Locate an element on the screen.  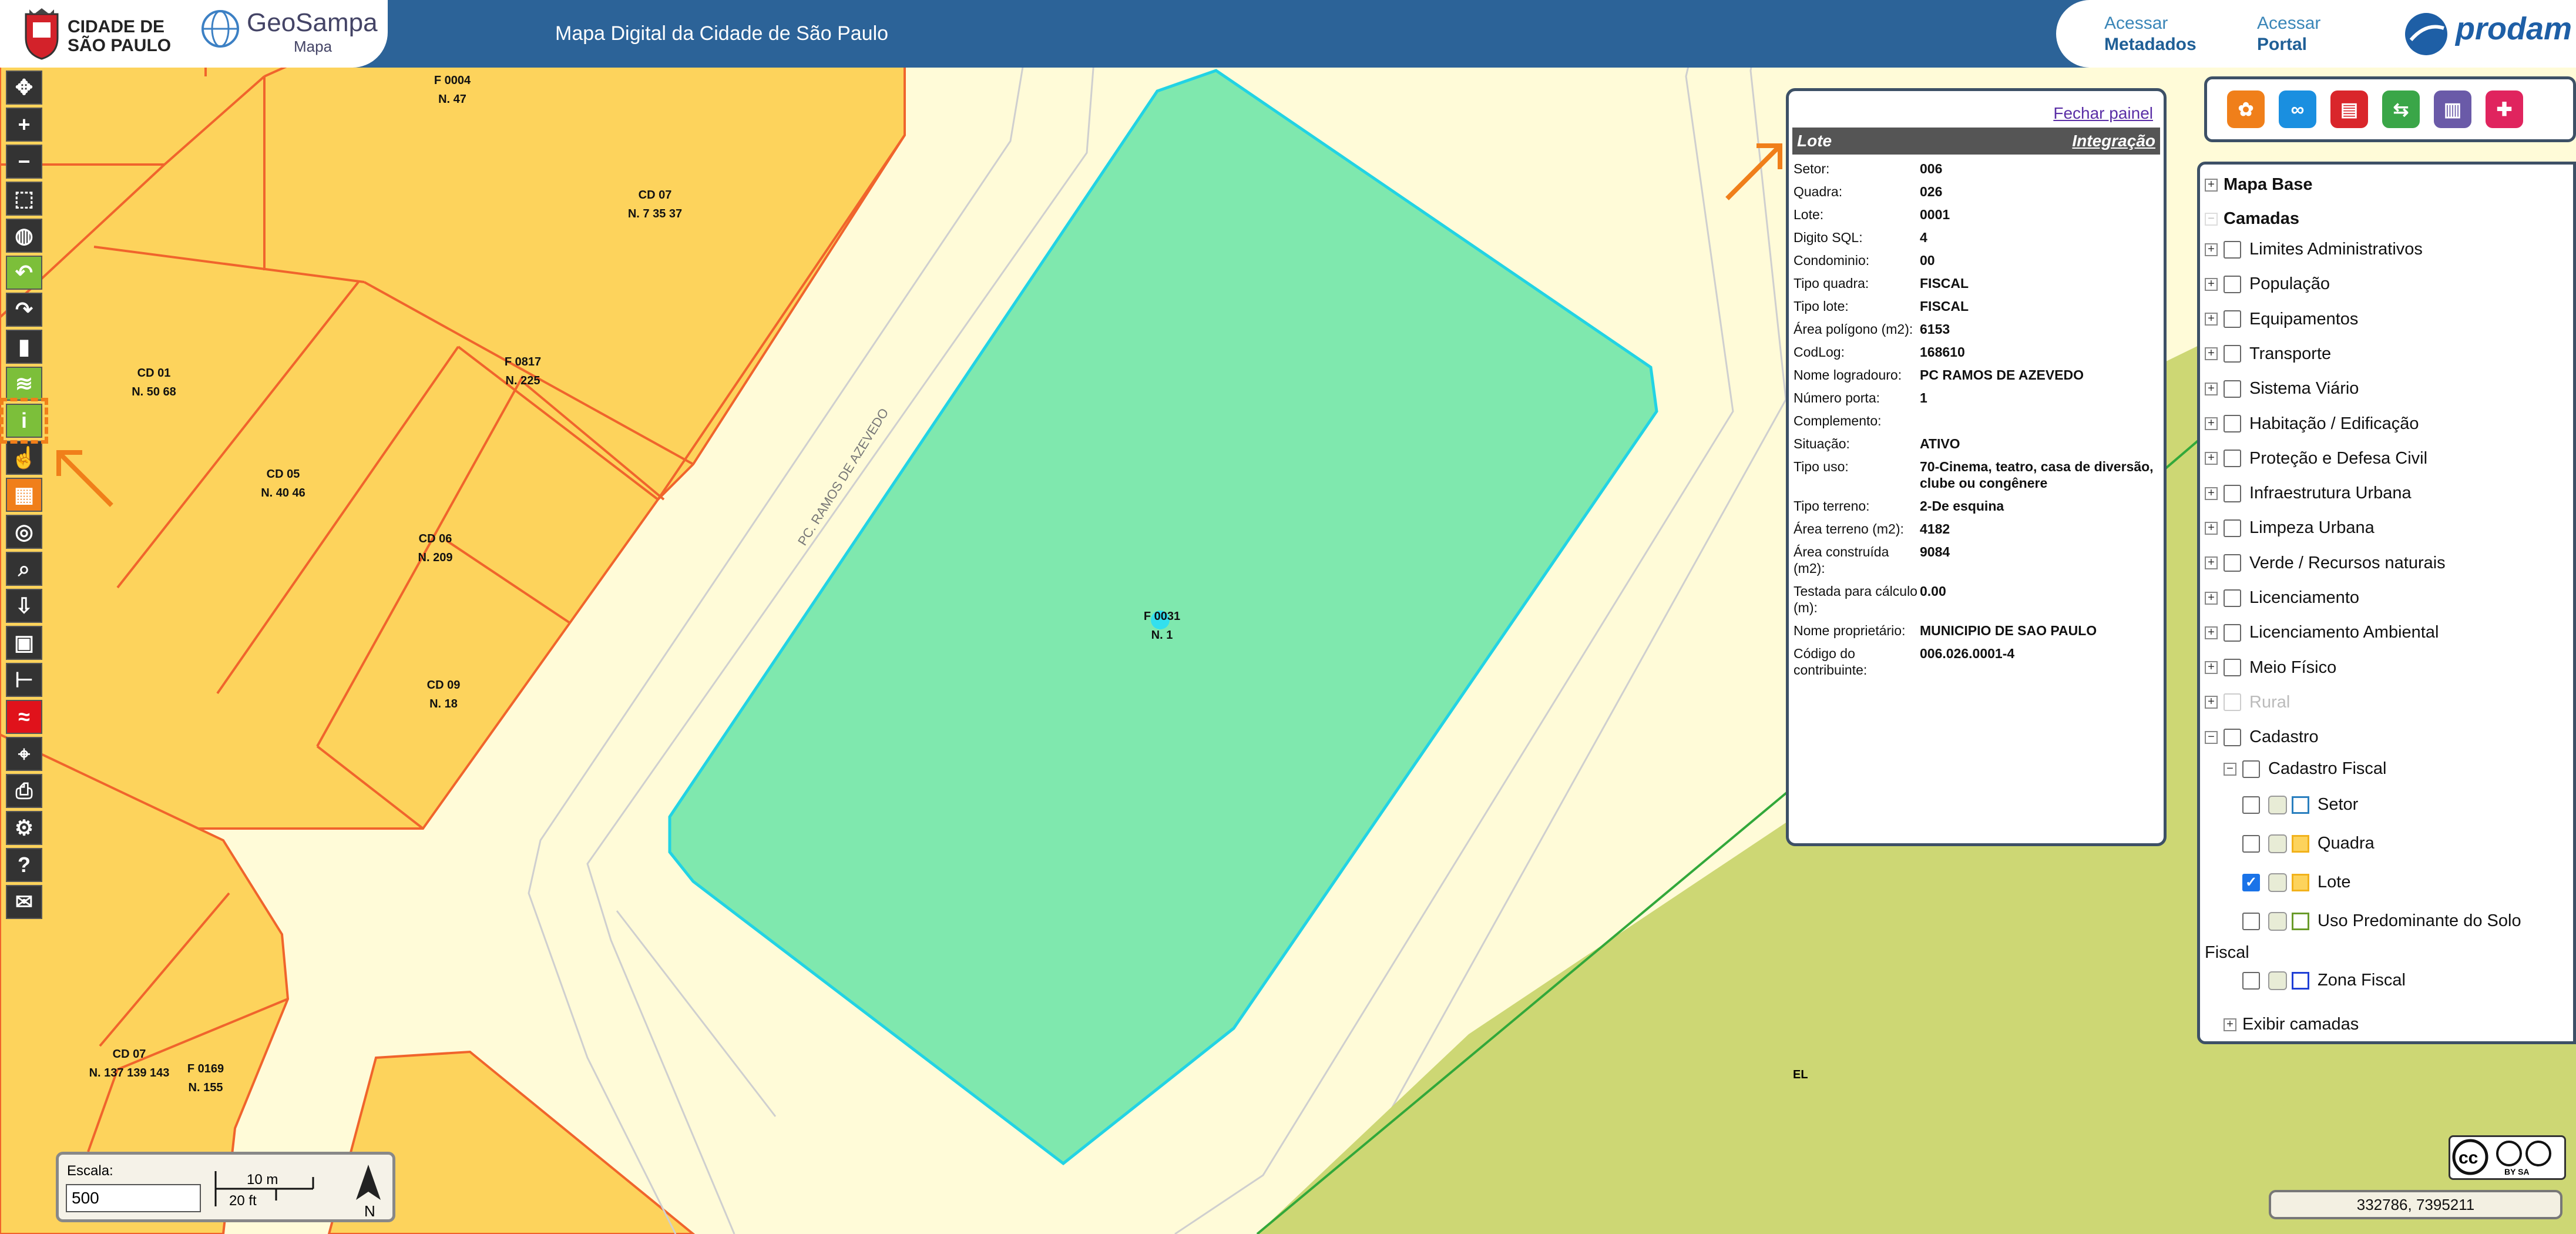
settings-icon: ⚙ is located at coordinates (24, 828).